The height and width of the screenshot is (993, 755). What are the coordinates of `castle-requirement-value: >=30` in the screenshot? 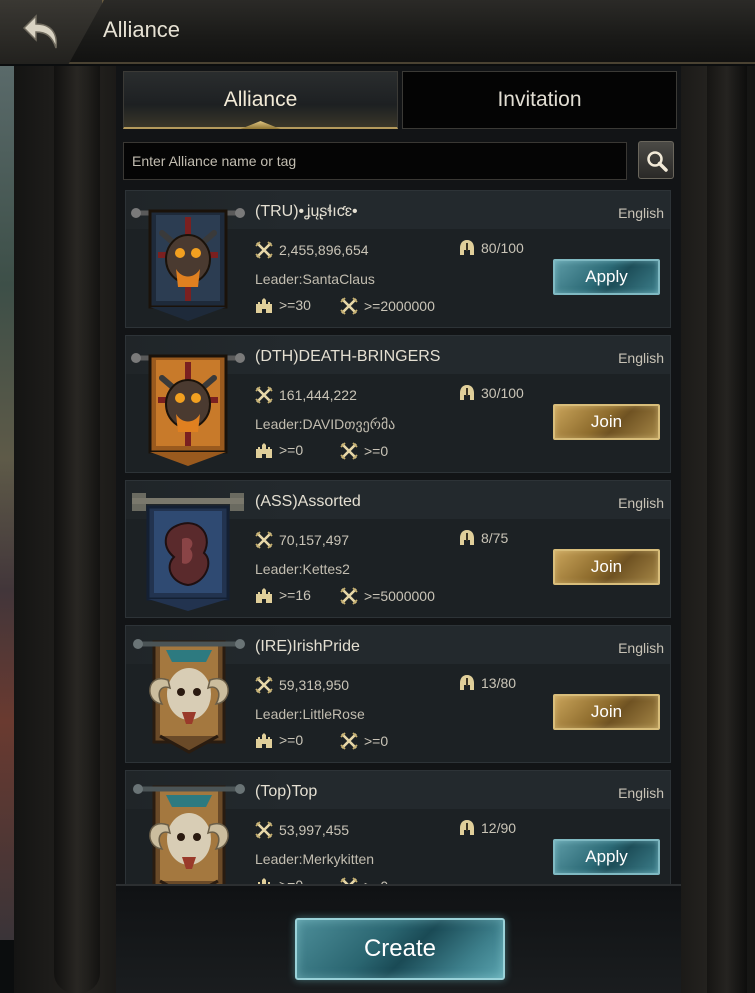 It's located at (295, 305).